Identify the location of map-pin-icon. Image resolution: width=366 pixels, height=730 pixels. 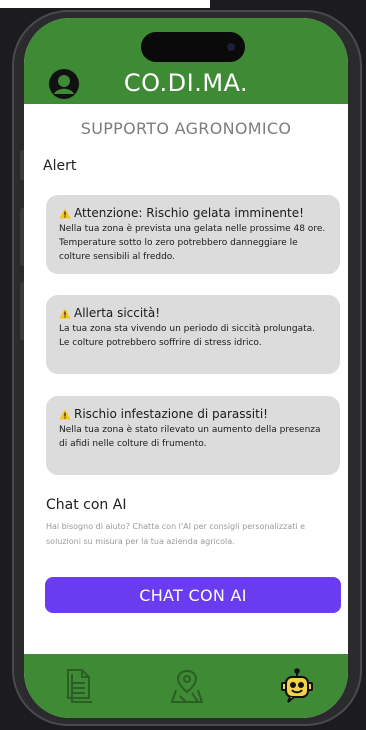
(187, 686).